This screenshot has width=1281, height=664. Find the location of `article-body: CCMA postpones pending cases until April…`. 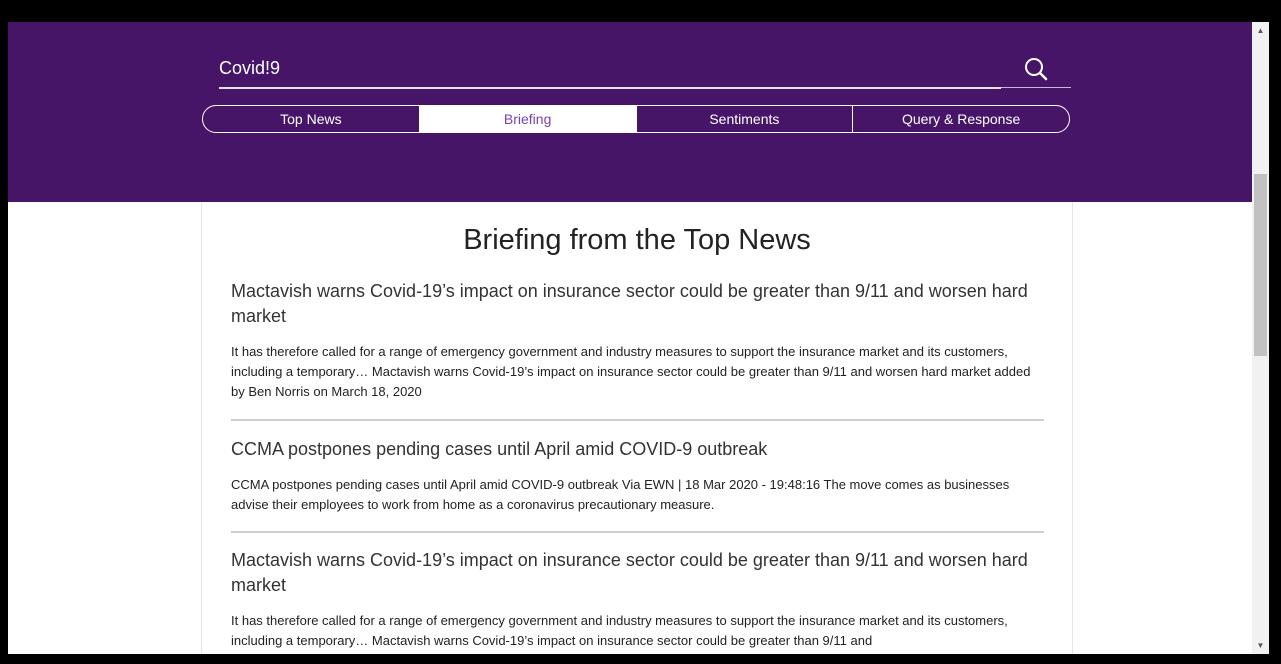

article-body: CCMA postpones pending cases until April… is located at coordinates (620, 494).